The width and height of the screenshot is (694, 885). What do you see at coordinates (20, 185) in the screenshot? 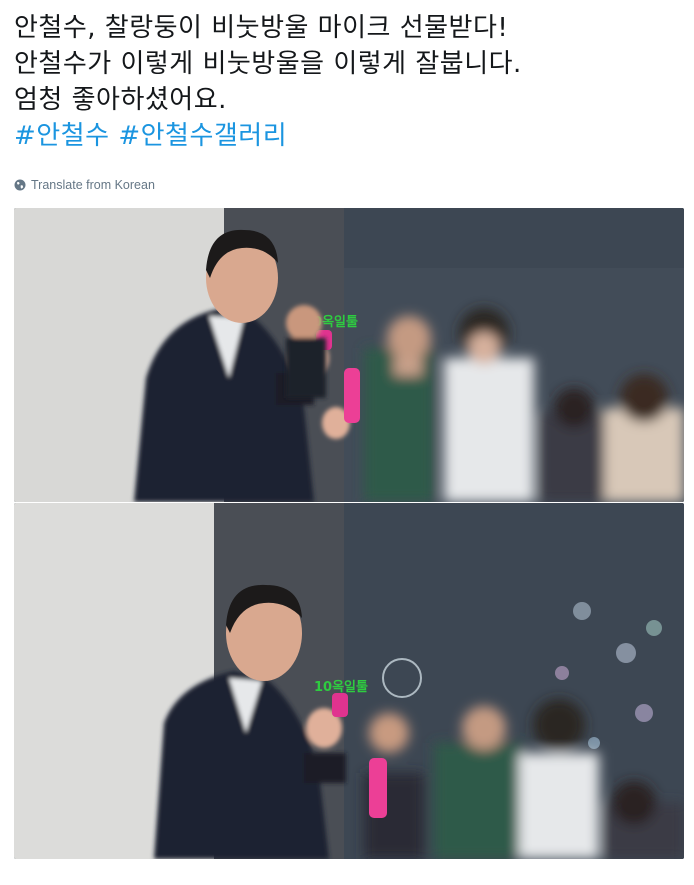
I see `globe-icon` at bounding box center [20, 185].